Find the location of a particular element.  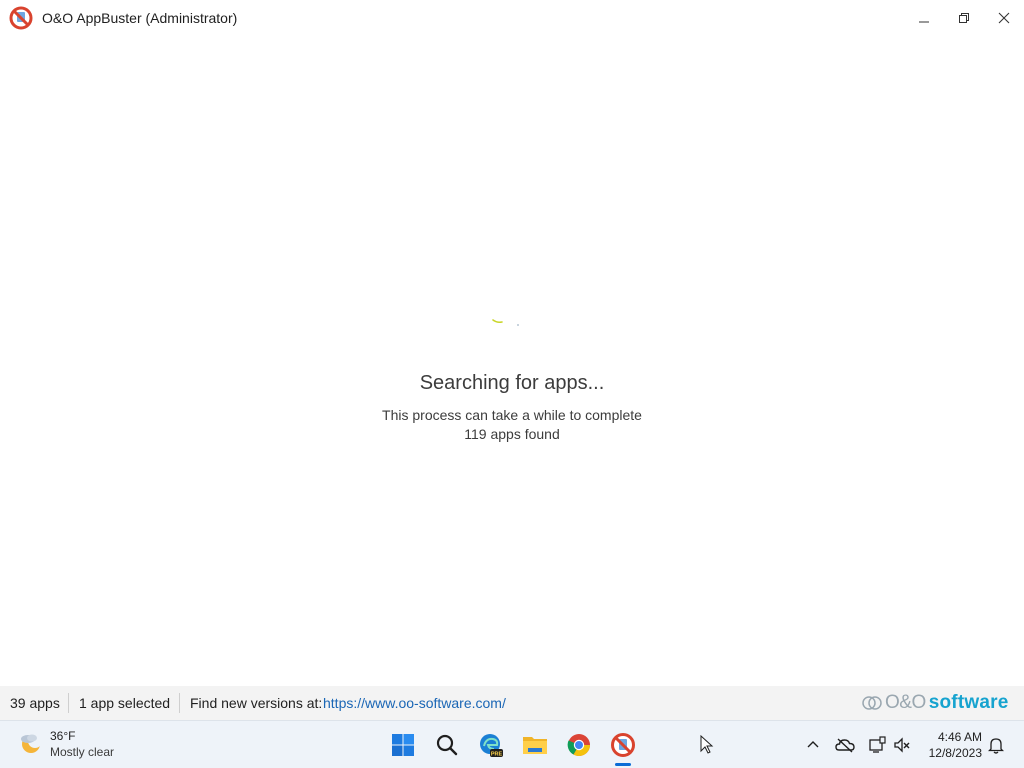

bell-icon is located at coordinates (996, 746).